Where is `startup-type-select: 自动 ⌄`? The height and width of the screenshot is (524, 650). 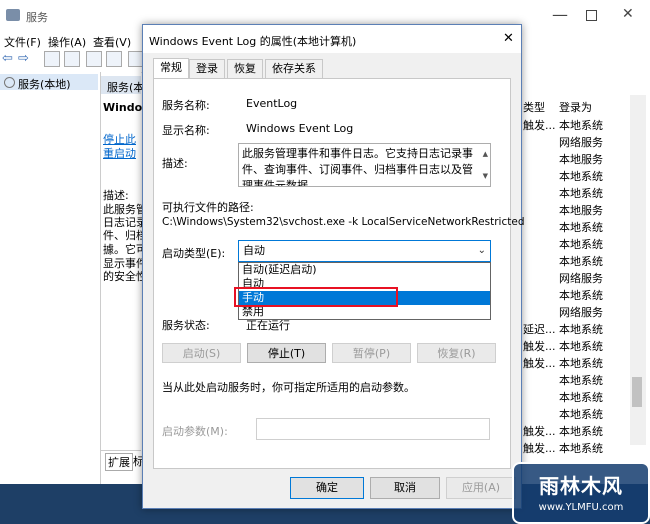 startup-type-select: 自动 ⌄ is located at coordinates (364, 251).